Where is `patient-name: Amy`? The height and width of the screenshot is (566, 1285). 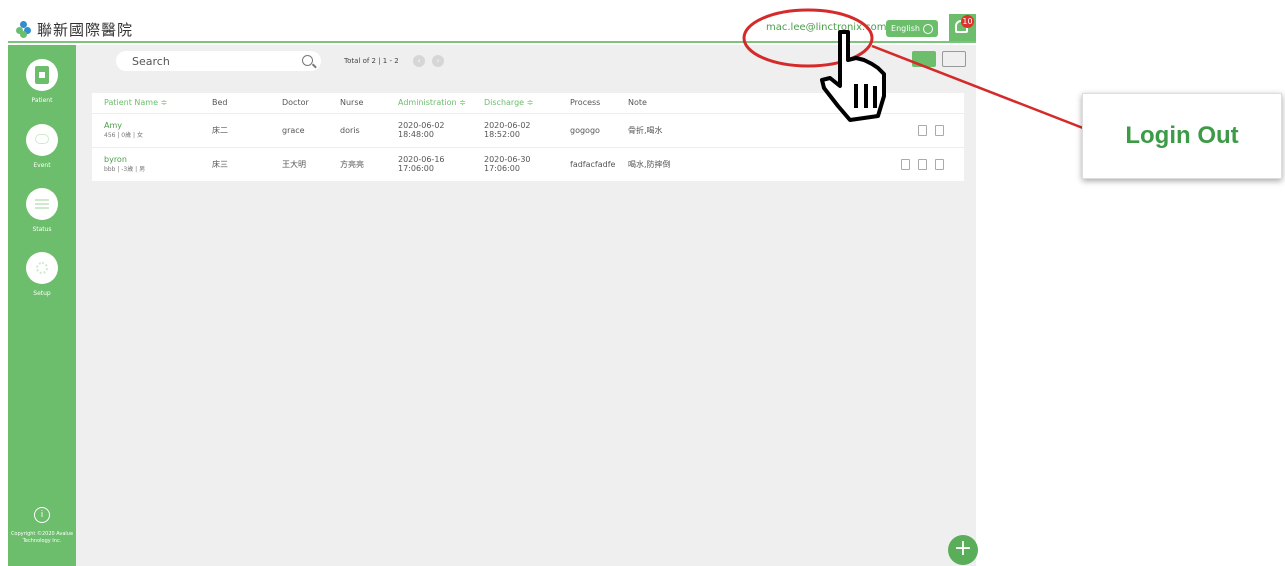 patient-name: Amy is located at coordinates (152, 125).